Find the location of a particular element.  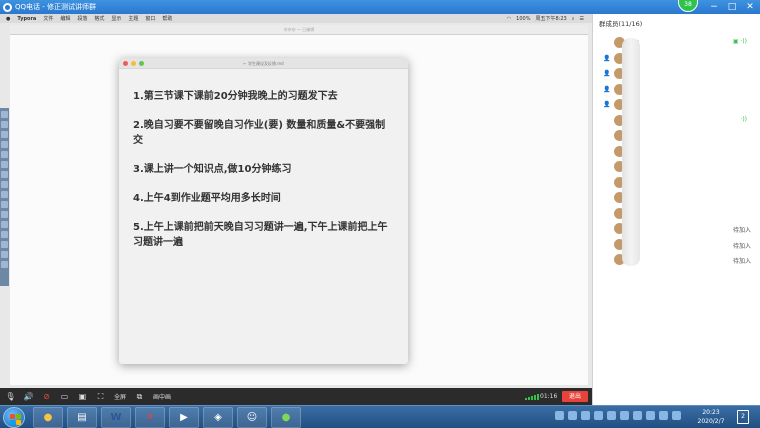

member-row: 👤老师 is located at coordinates (676, 59).